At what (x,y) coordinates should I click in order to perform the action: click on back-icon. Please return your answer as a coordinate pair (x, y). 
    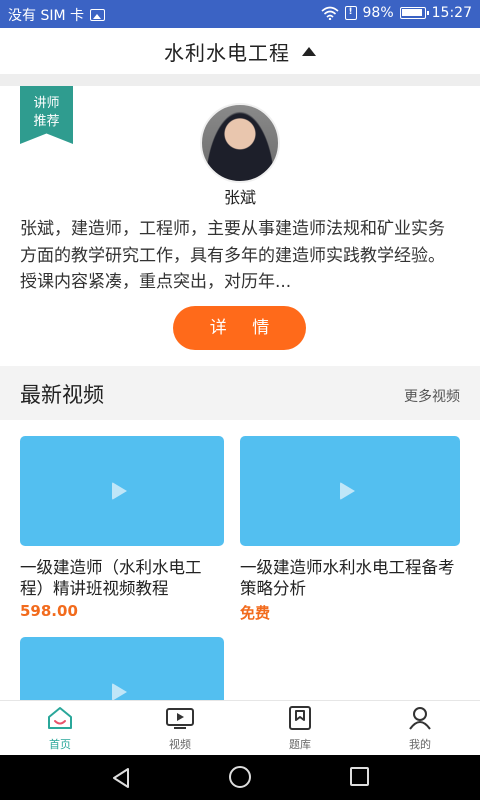
    Looking at the image, I should click on (121, 778).